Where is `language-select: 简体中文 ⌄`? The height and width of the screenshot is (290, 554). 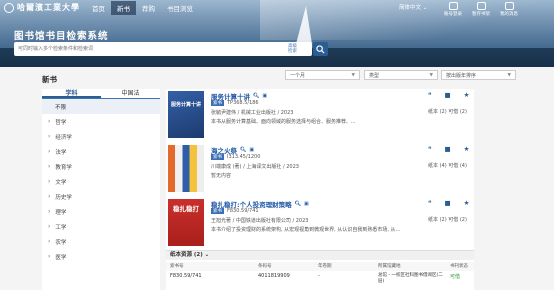
language-select: 简体中文 ⌄ is located at coordinates (413, 7).